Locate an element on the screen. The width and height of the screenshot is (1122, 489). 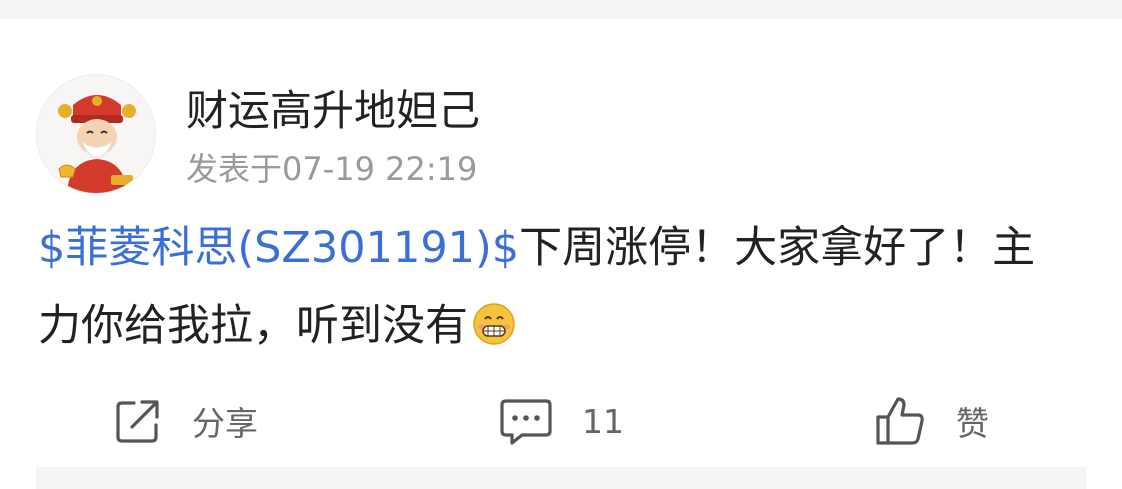
comment-button: 11 is located at coordinates (562, 421).